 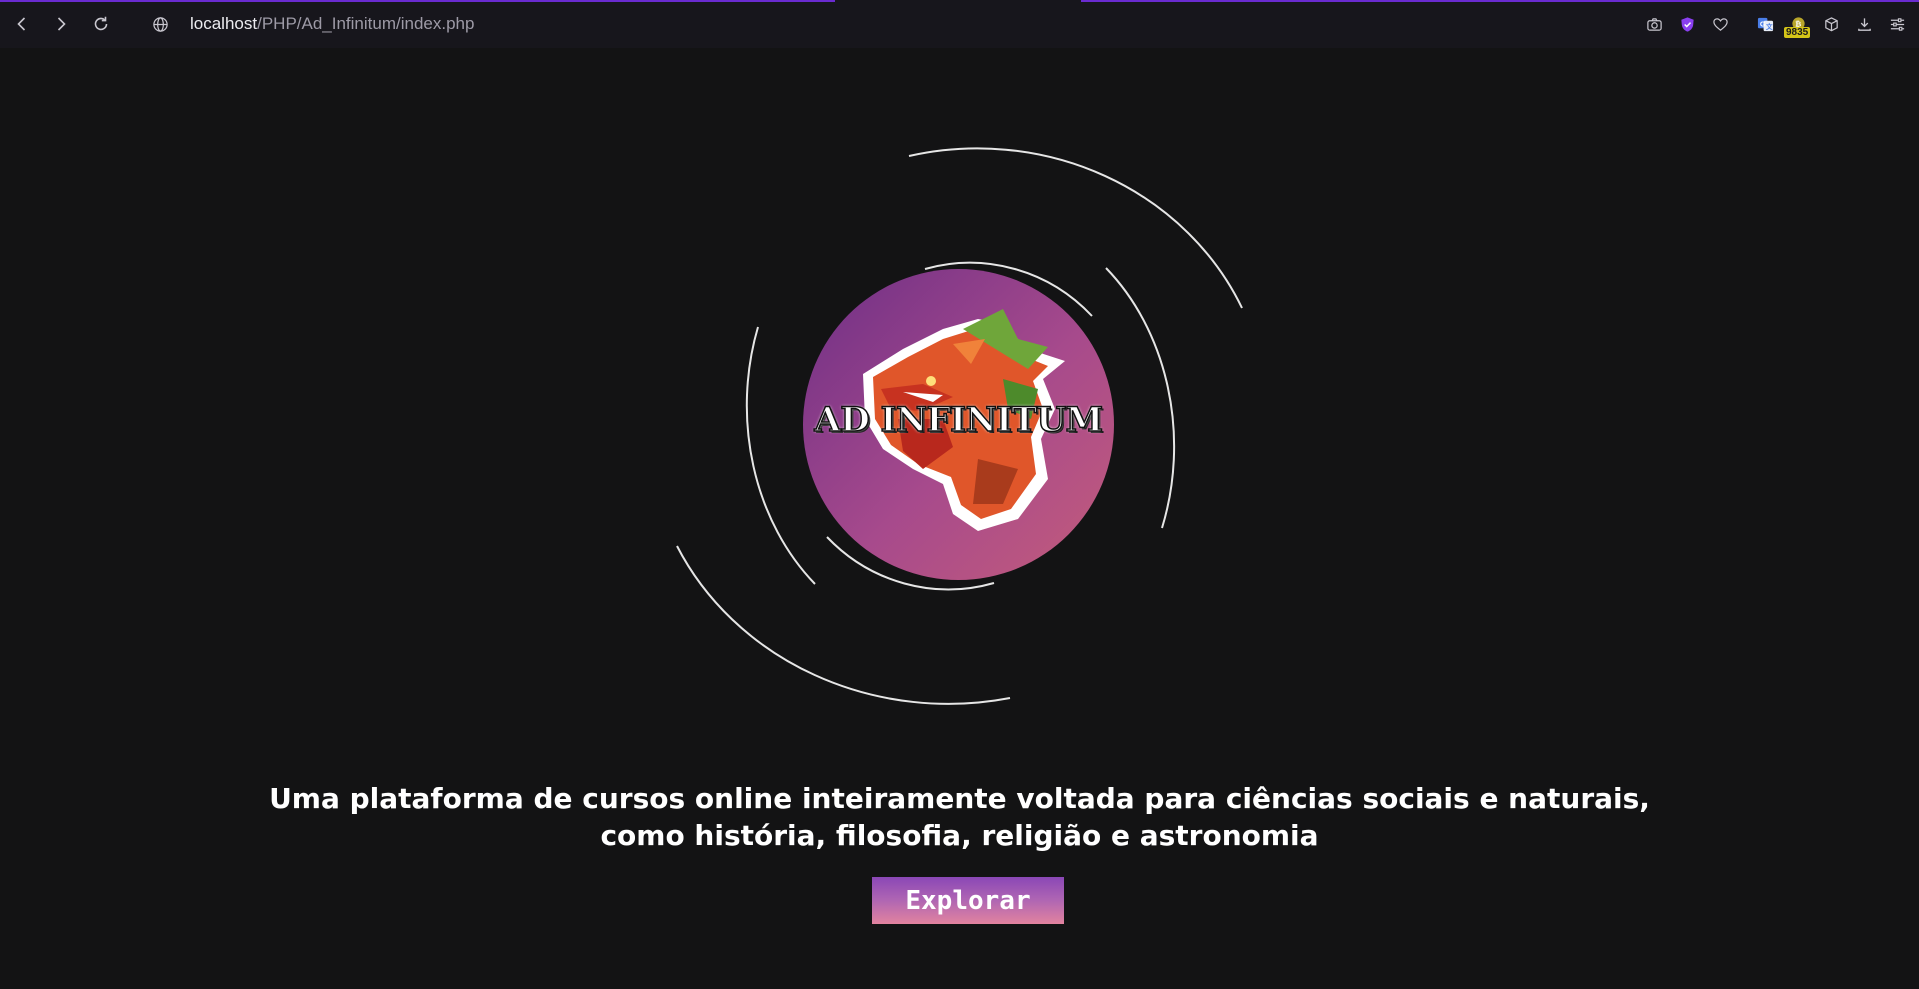 I want to click on address-bar: localhost/PHP/Ad_Infinitum/index.php, so click(x=310, y=24).